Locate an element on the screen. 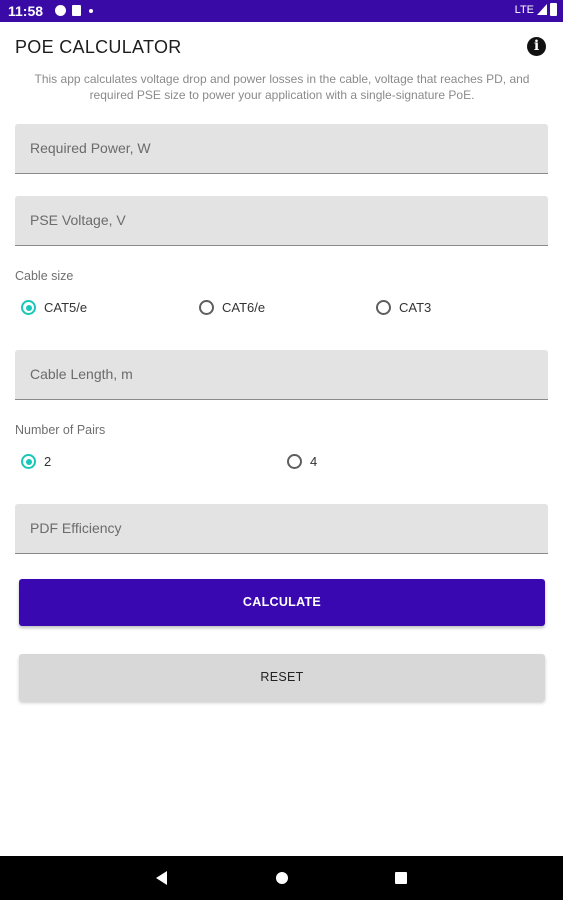 Image resolution: width=563 pixels, height=900 pixels. radio-cat5e-label: CAT5/e is located at coordinates (66, 307).